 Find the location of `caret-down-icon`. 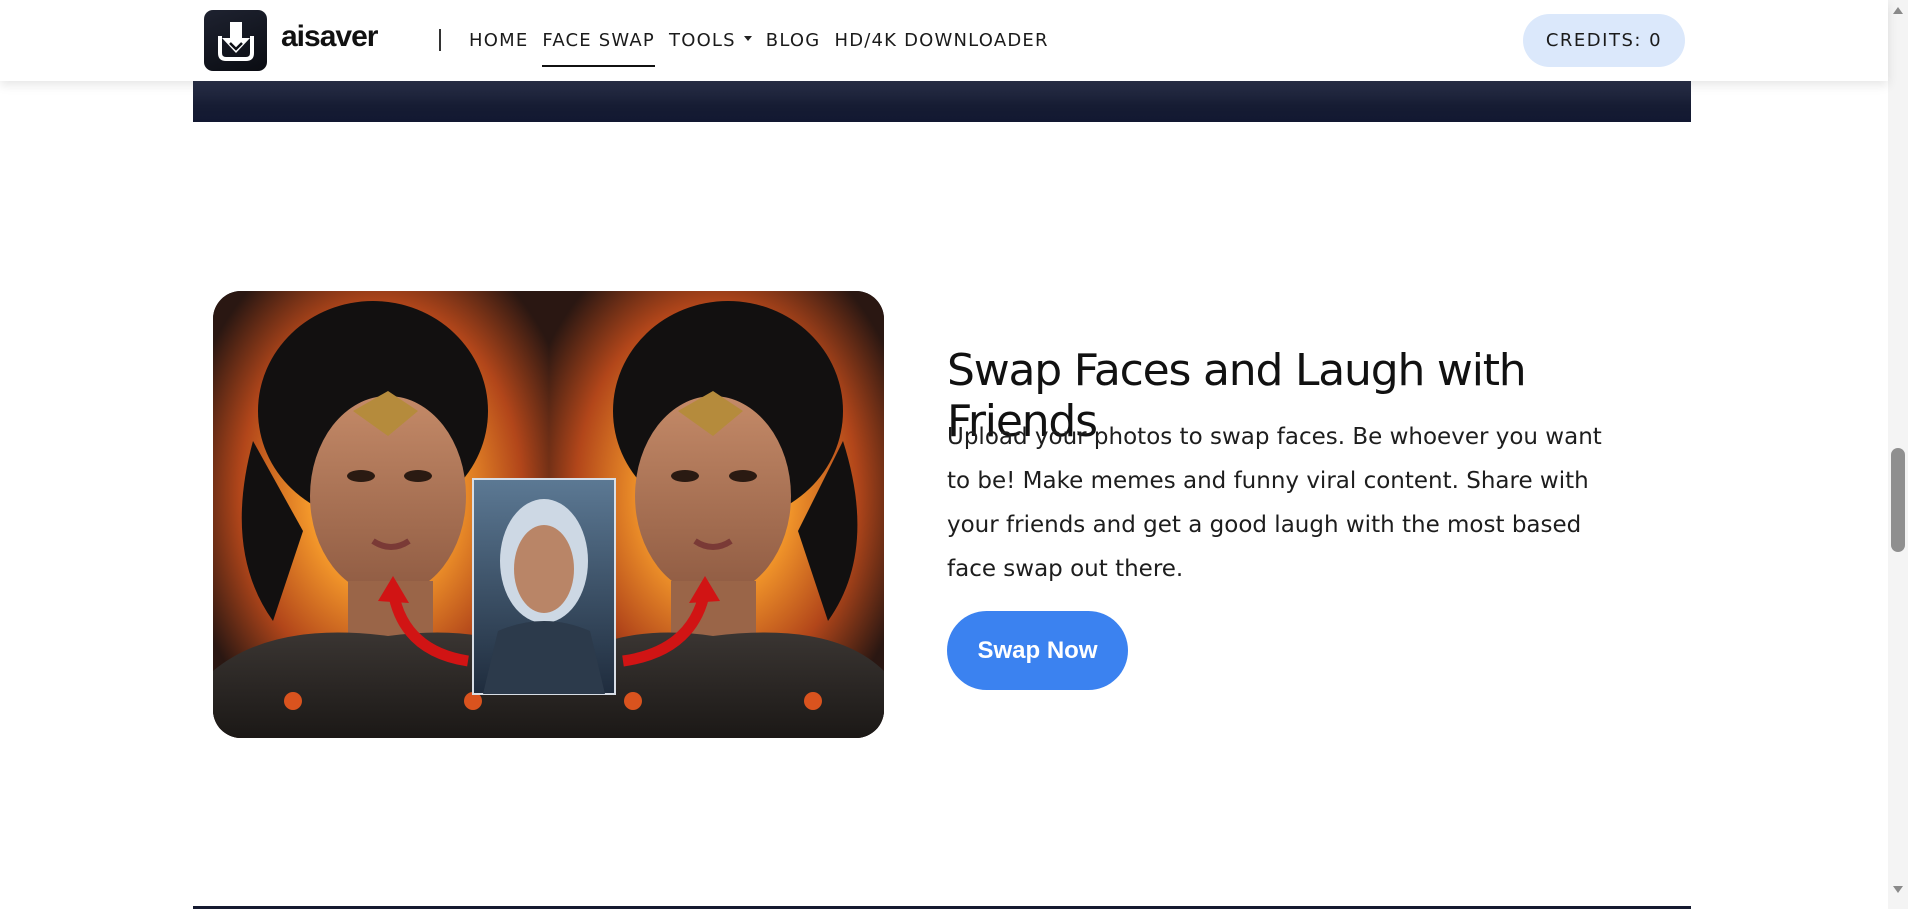

caret-down-icon is located at coordinates (747, 38).